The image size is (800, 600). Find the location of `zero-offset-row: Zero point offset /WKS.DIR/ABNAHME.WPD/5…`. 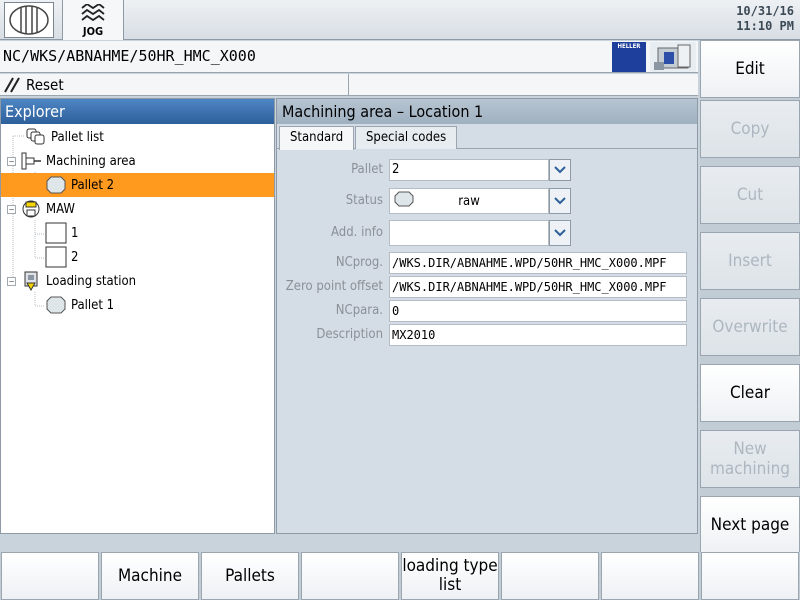

zero-offset-row: Zero point offset /WKS.DIR/ABNAHME.WPD/5… is located at coordinates (487, 287).